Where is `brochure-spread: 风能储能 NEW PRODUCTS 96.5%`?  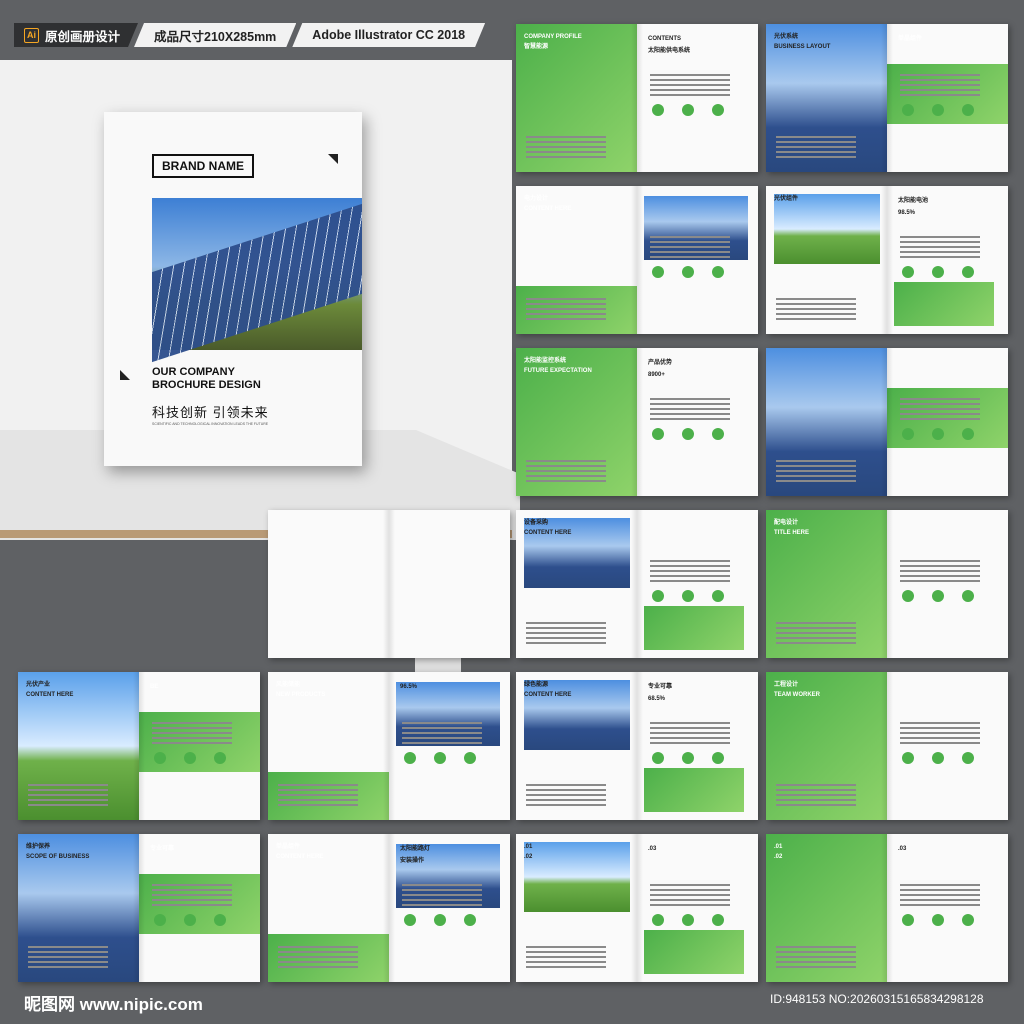 brochure-spread: 风能储能 NEW PRODUCTS 96.5% is located at coordinates (389, 746).